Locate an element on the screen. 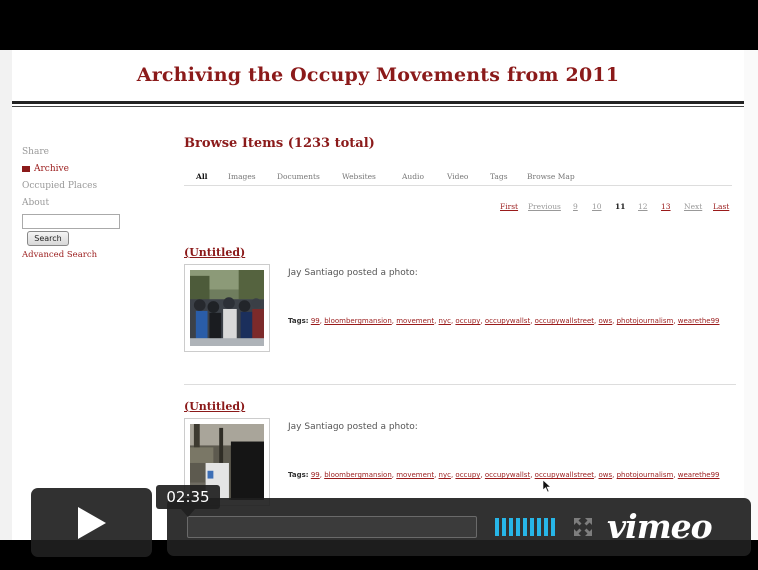 The height and width of the screenshot is (570, 758). pagination-page: 10 is located at coordinates (597, 206).